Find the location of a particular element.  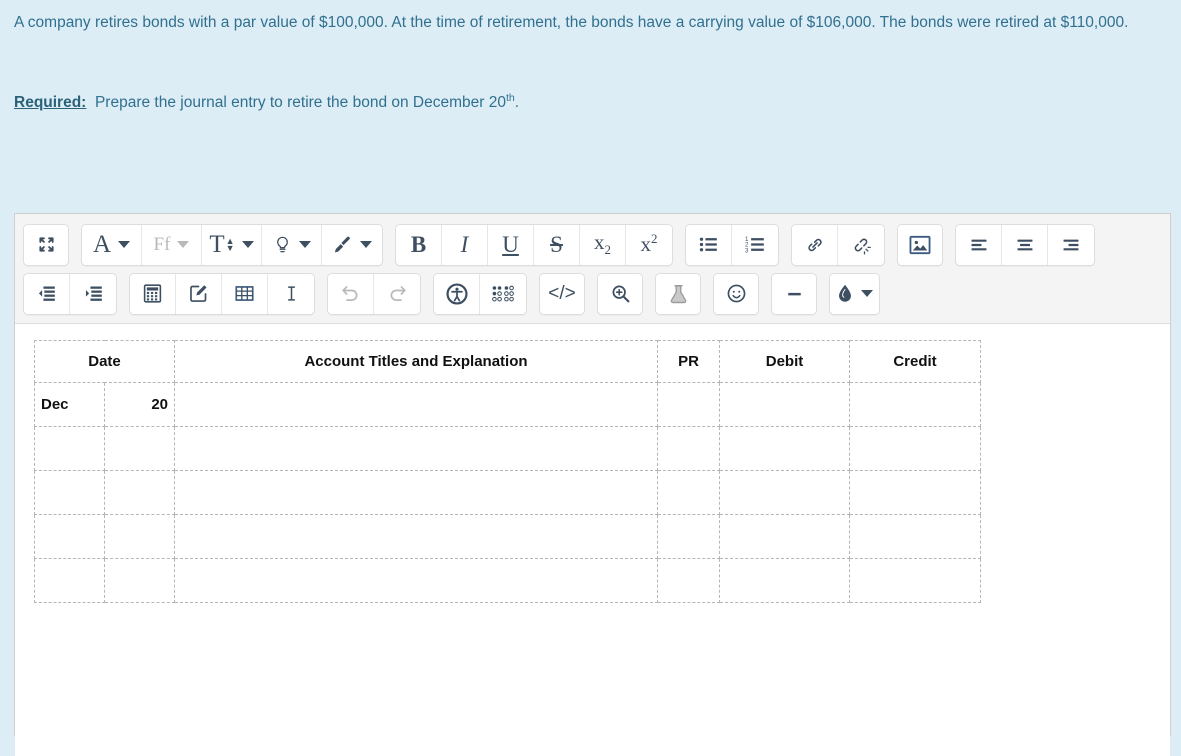

accessibility-checker-icon is located at coordinates (457, 293).